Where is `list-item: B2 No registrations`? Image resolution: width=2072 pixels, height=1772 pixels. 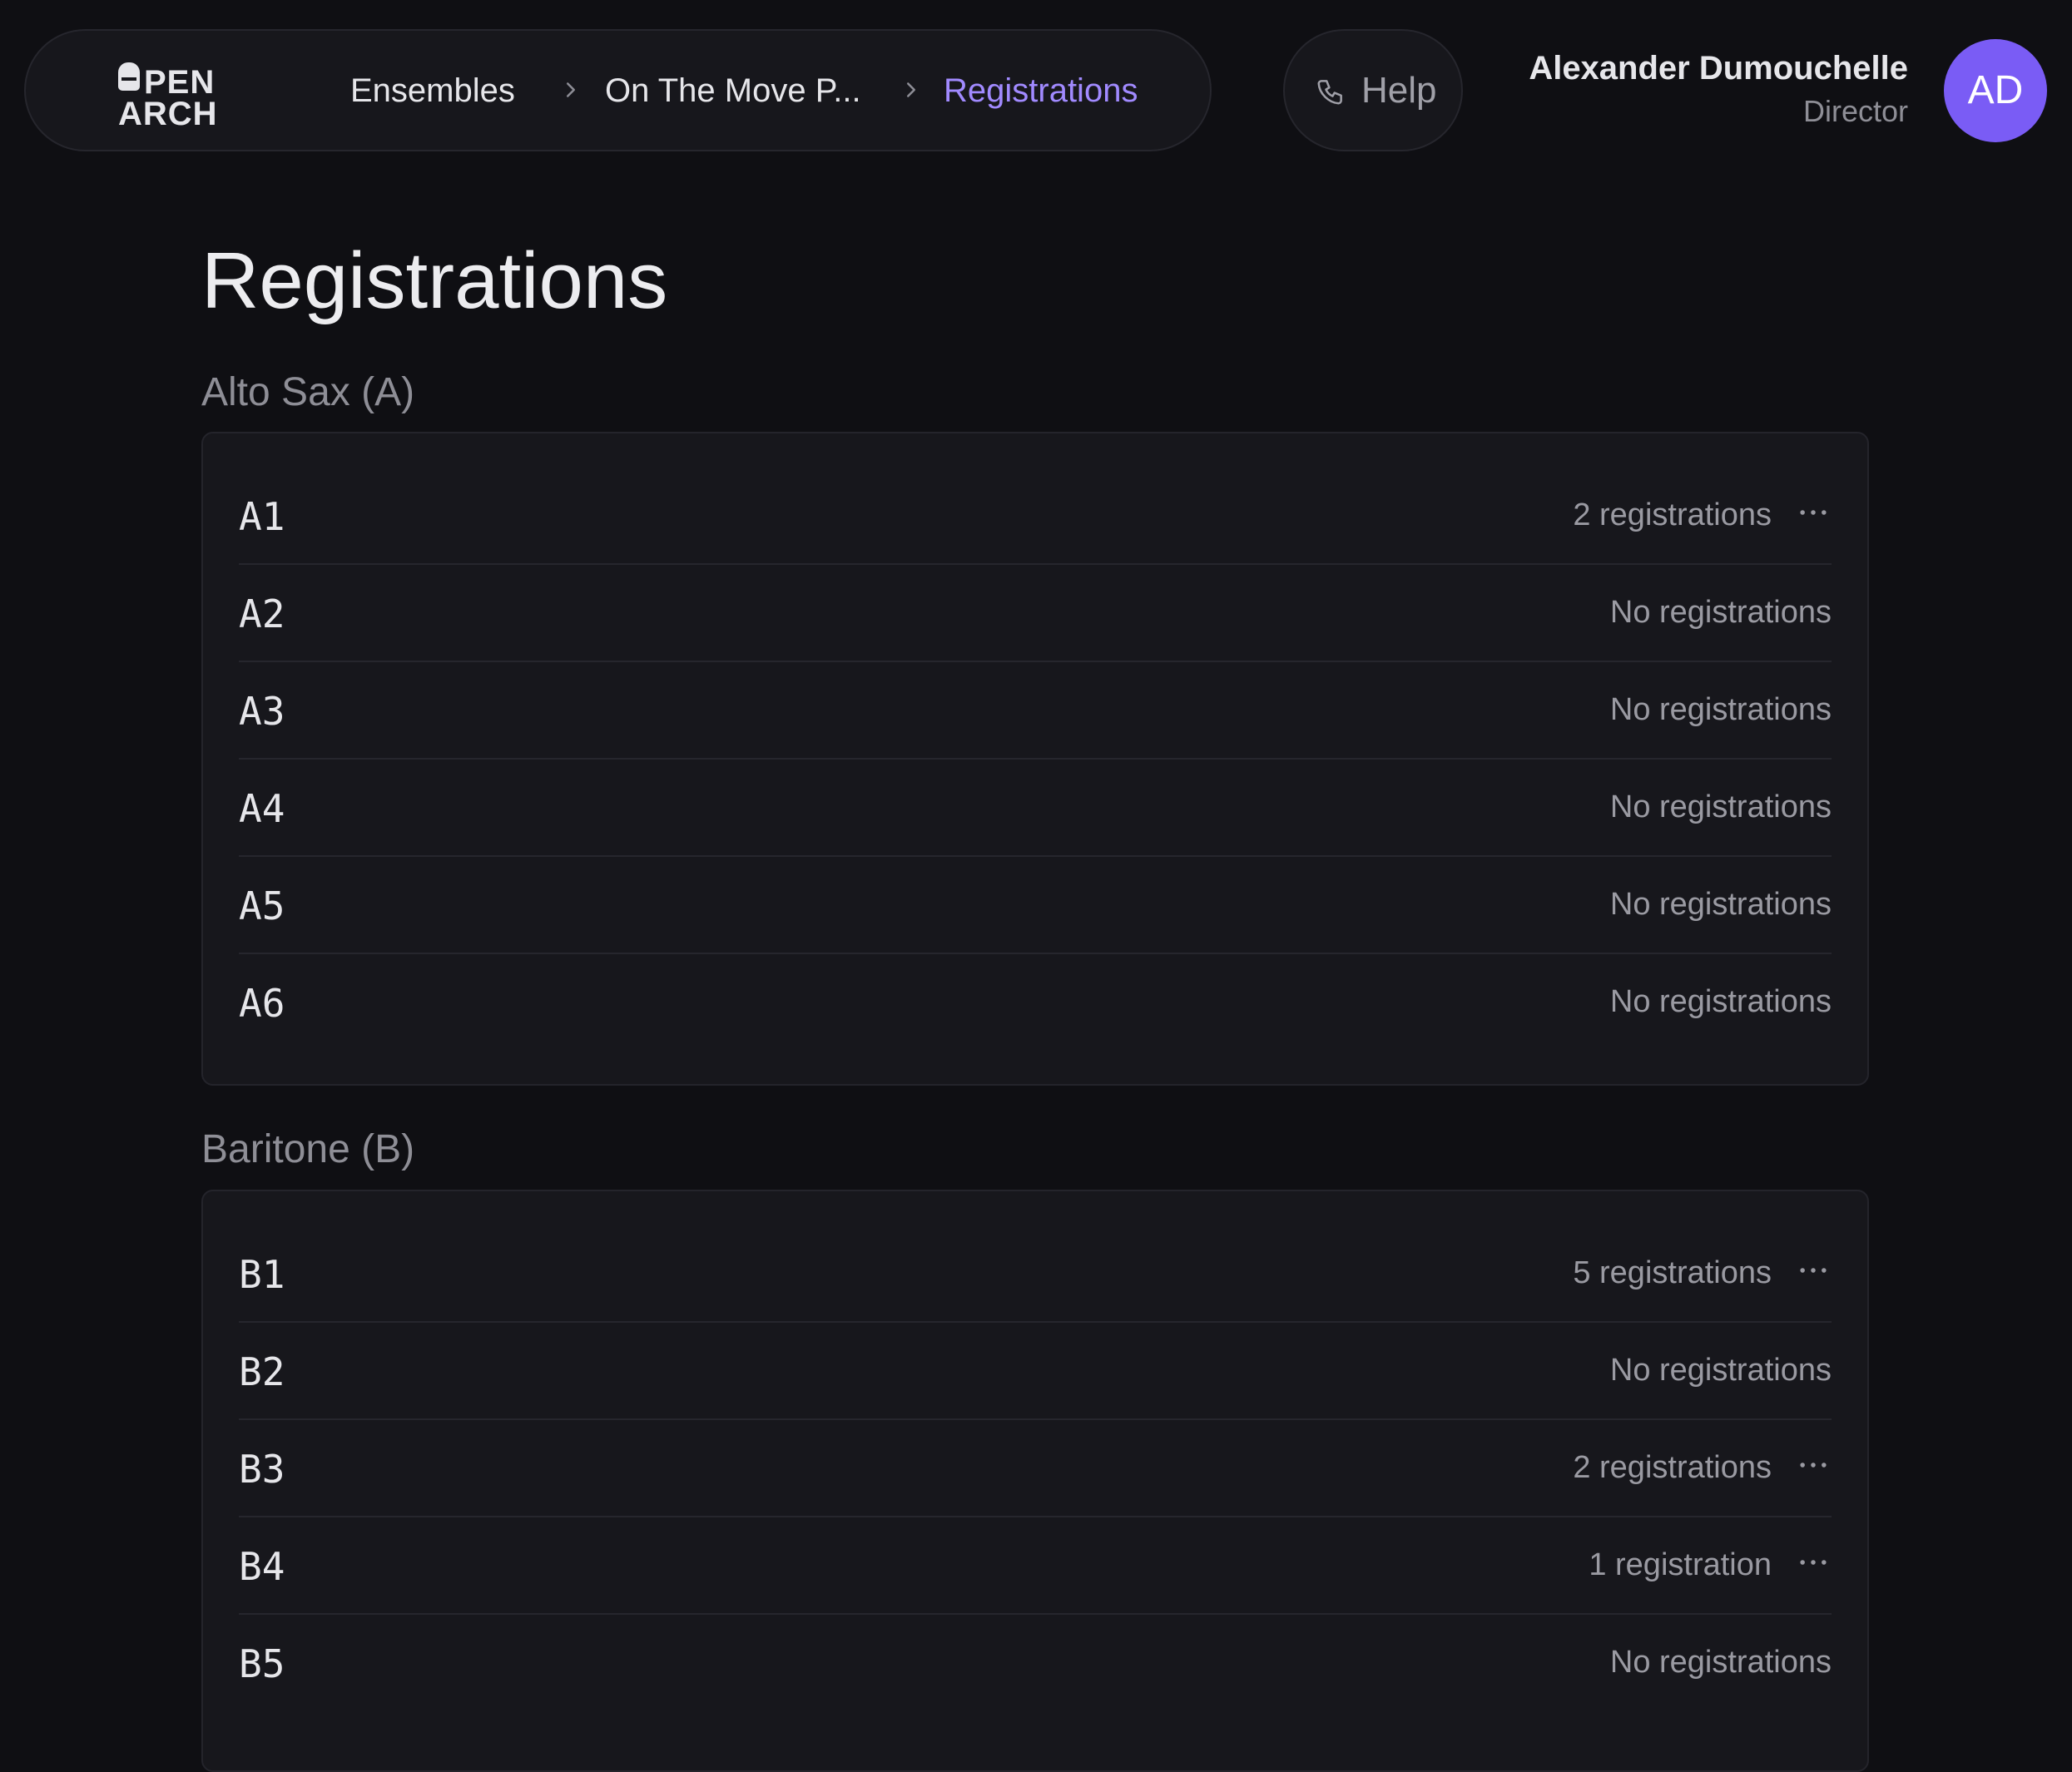 list-item: B2 No registrations is located at coordinates (1035, 1370).